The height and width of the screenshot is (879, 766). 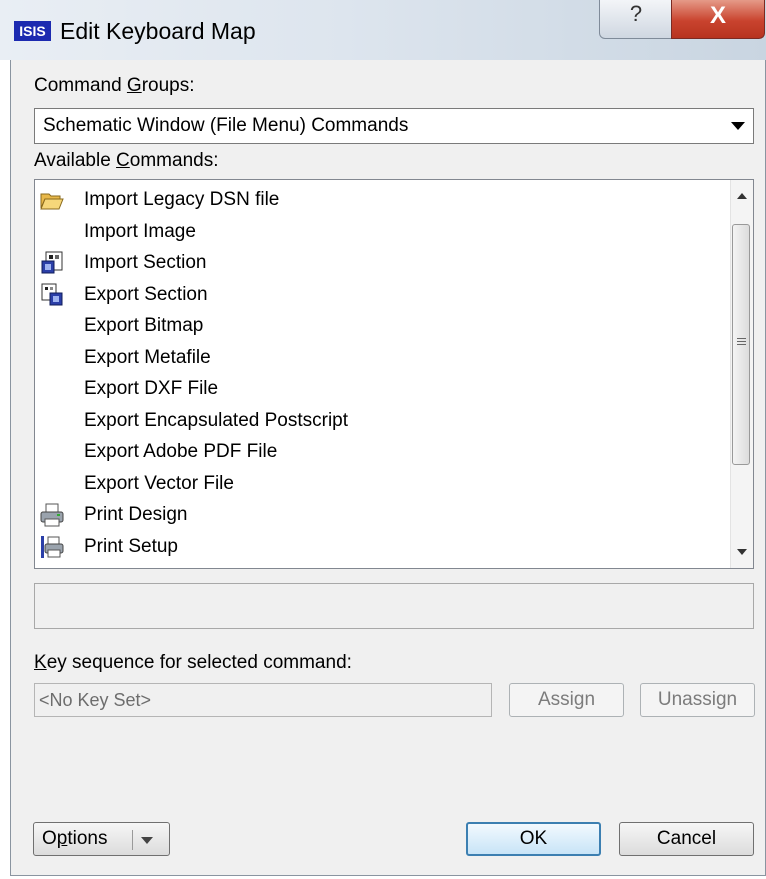 I want to click on command-list-item: Export Bitmap, so click(x=380, y=326).